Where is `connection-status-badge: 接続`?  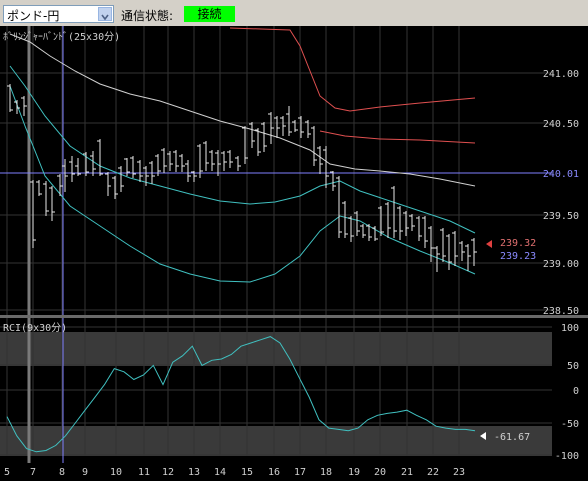 connection-status-badge: 接続 is located at coordinates (209, 14).